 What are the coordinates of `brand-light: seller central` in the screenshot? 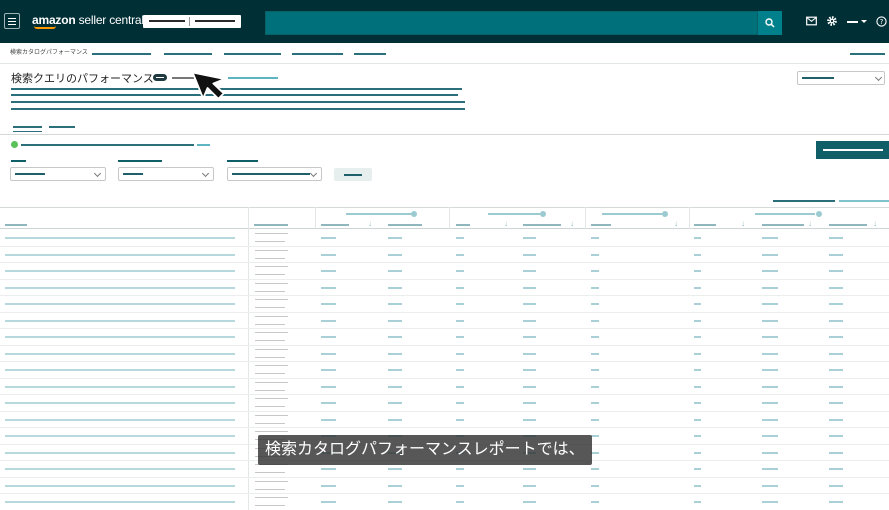 It's located at (109, 20).